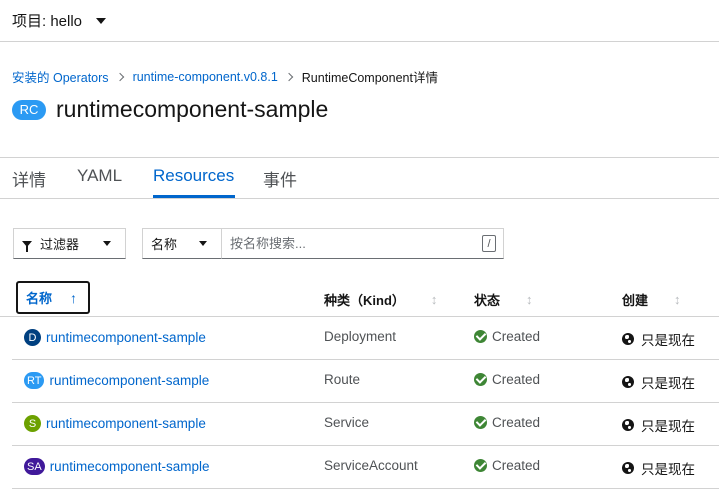 This screenshot has height=492, width=719. What do you see at coordinates (342, 379) in the screenshot?
I see `resource-kind: Route` at bounding box center [342, 379].